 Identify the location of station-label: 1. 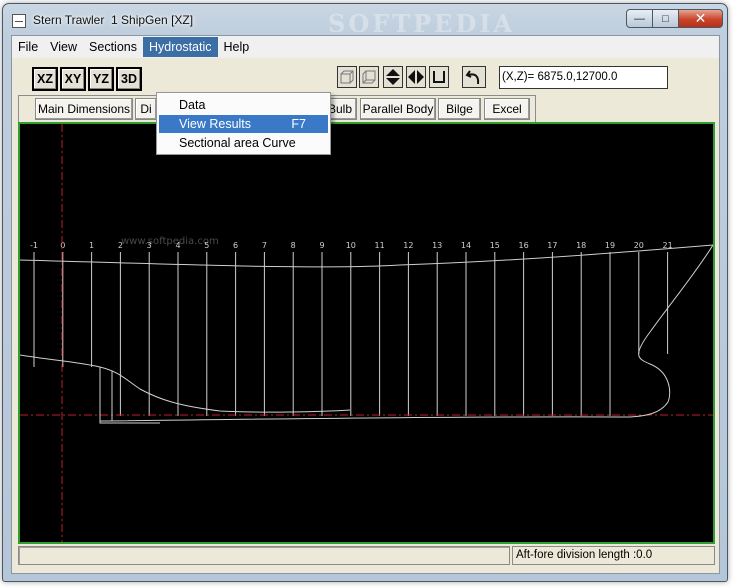
(91, 245).